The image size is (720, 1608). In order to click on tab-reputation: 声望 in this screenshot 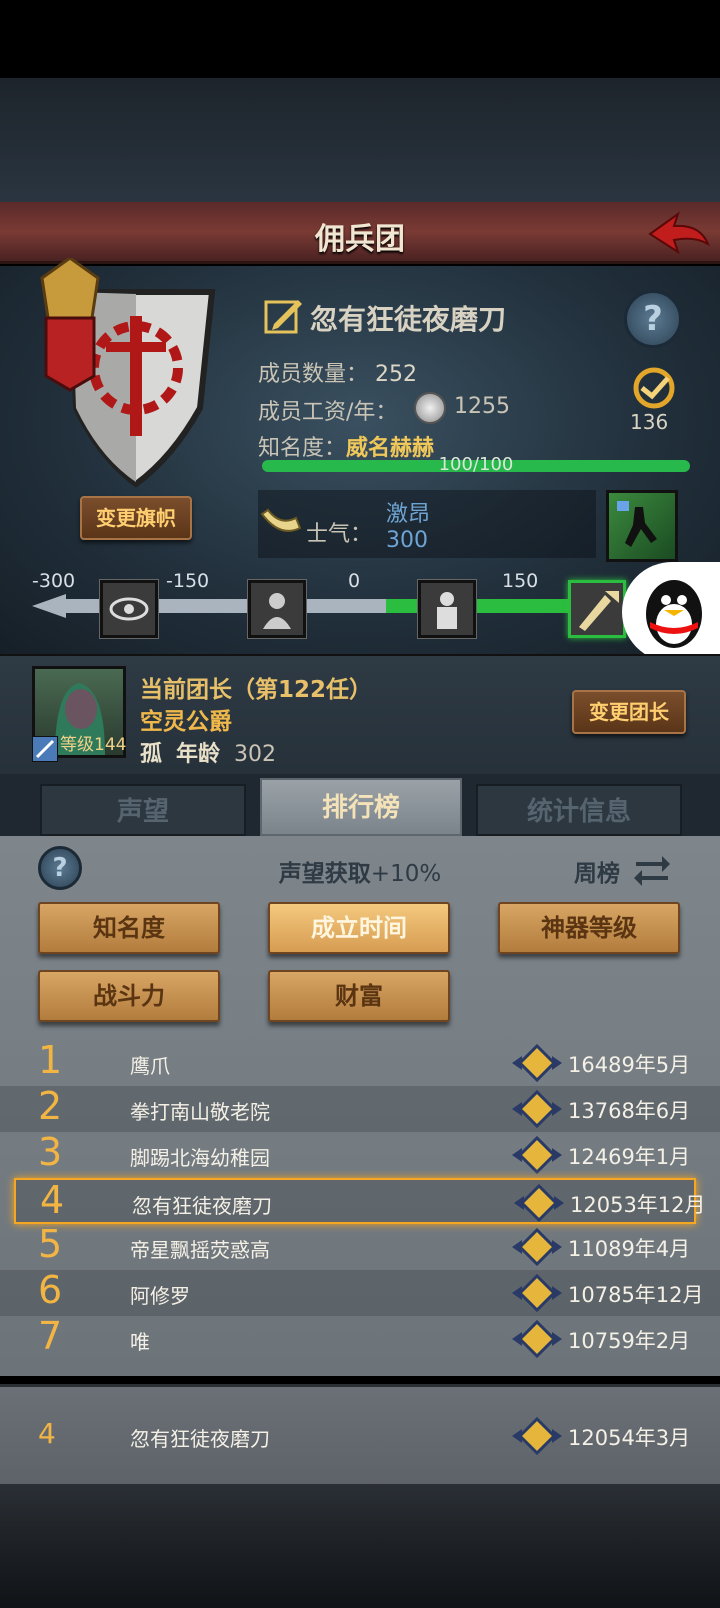, I will do `click(143, 810)`.